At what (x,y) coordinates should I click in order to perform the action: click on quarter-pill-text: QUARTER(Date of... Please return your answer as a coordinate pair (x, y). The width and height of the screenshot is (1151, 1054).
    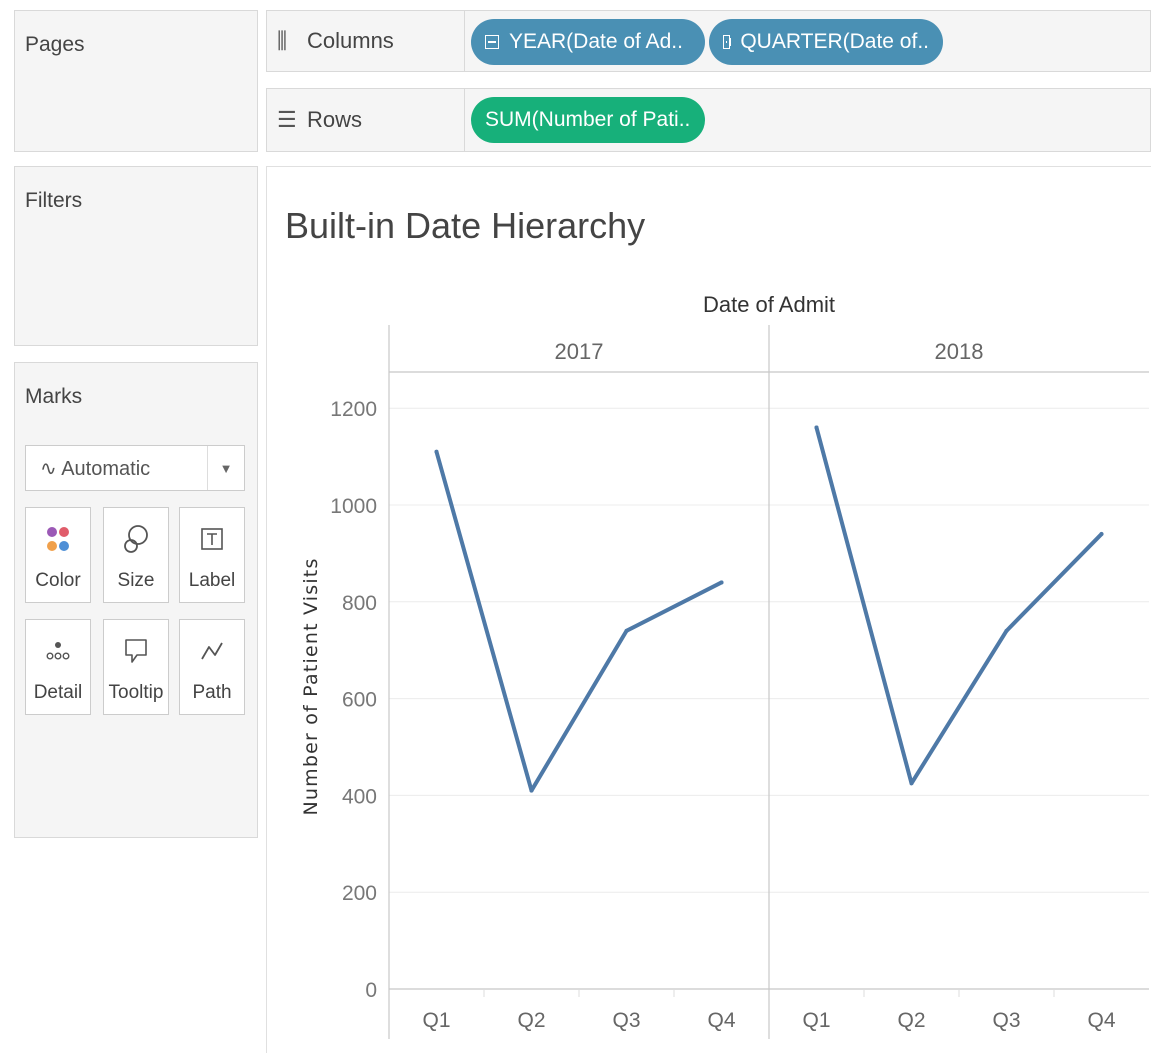
    Looking at the image, I should click on (834, 41).